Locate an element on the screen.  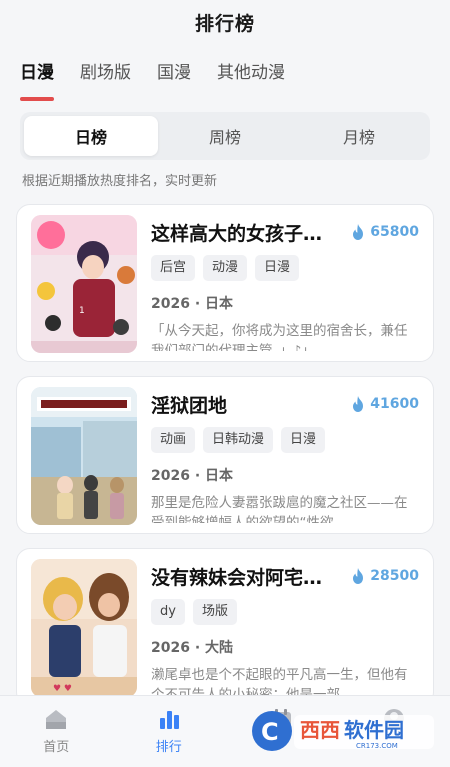
heat-value: 28500 is located at coordinates (394, 576).